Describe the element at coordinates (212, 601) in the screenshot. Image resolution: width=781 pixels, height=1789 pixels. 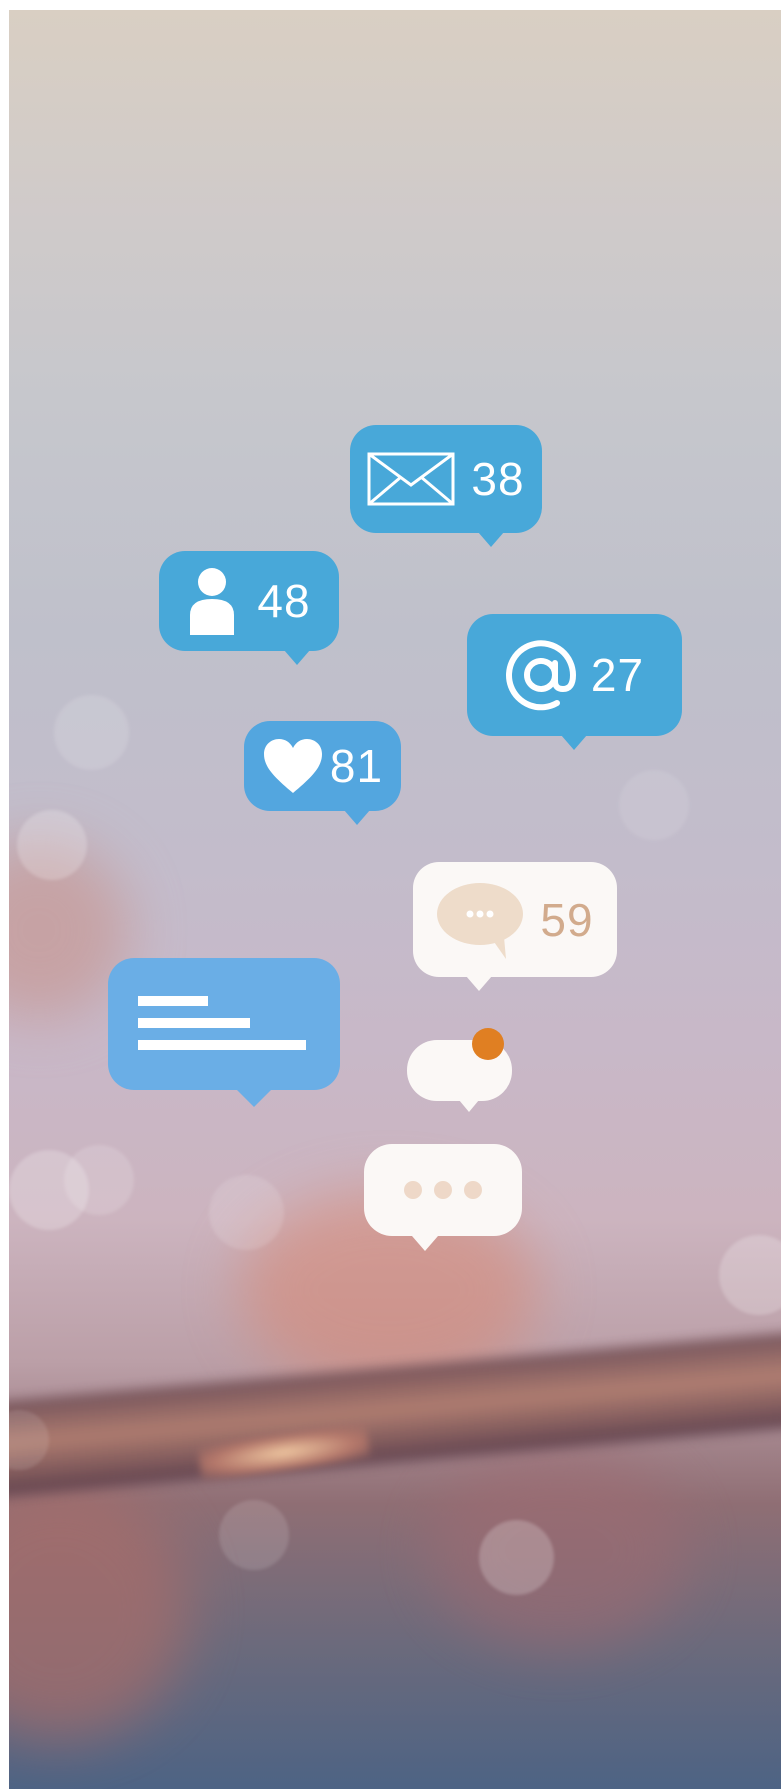
I see `person-icon` at that location.